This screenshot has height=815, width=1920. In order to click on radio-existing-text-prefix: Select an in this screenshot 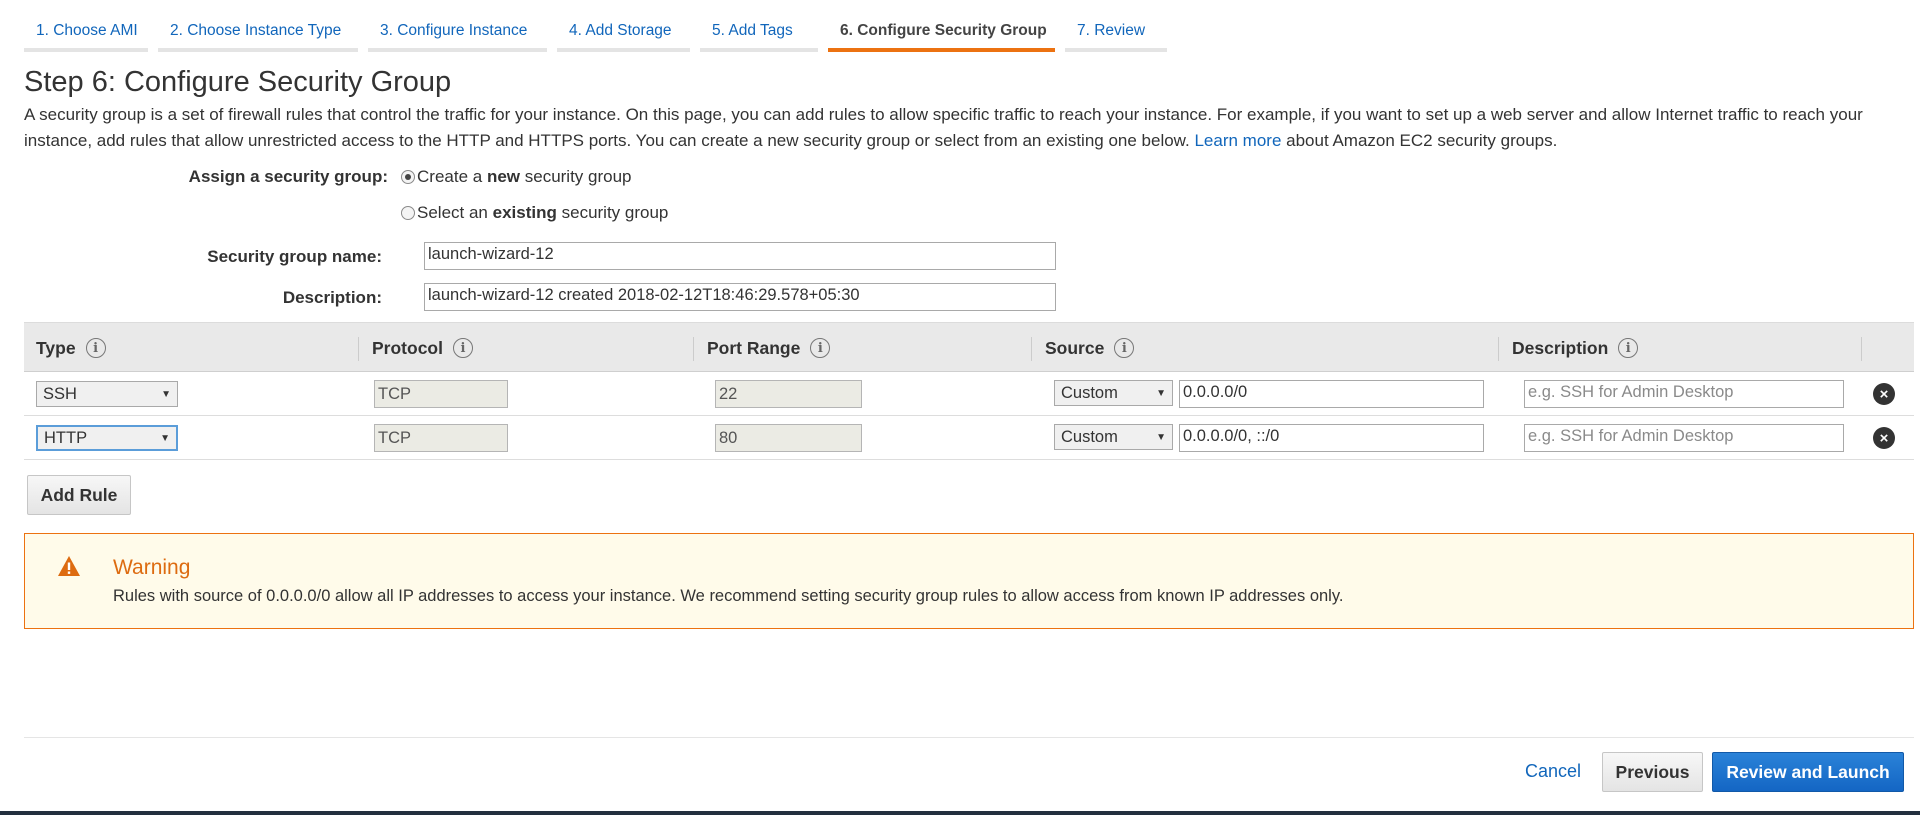, I will do `click(452, 212)`.